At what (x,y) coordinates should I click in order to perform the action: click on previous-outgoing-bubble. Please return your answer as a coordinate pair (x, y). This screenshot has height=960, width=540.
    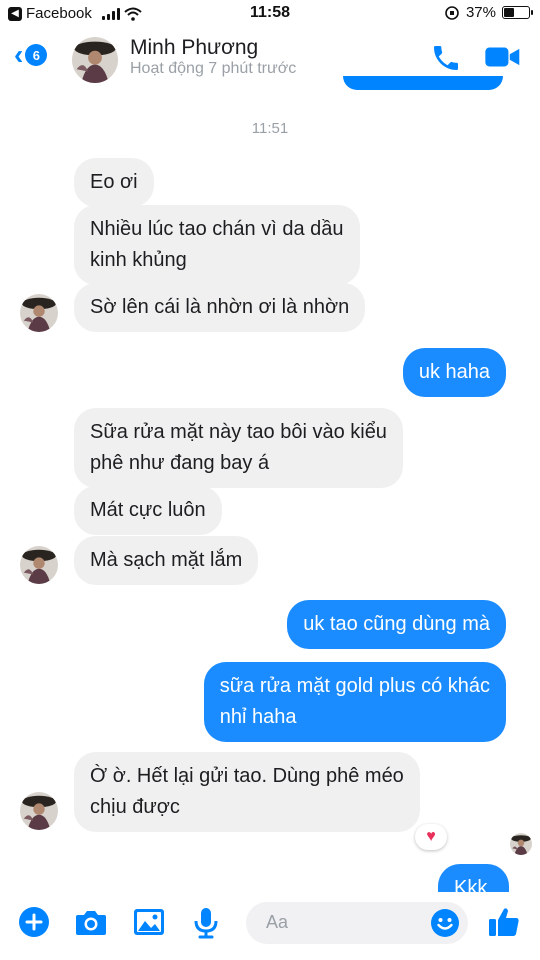
    Looking at the image, I should click on (423, 83).